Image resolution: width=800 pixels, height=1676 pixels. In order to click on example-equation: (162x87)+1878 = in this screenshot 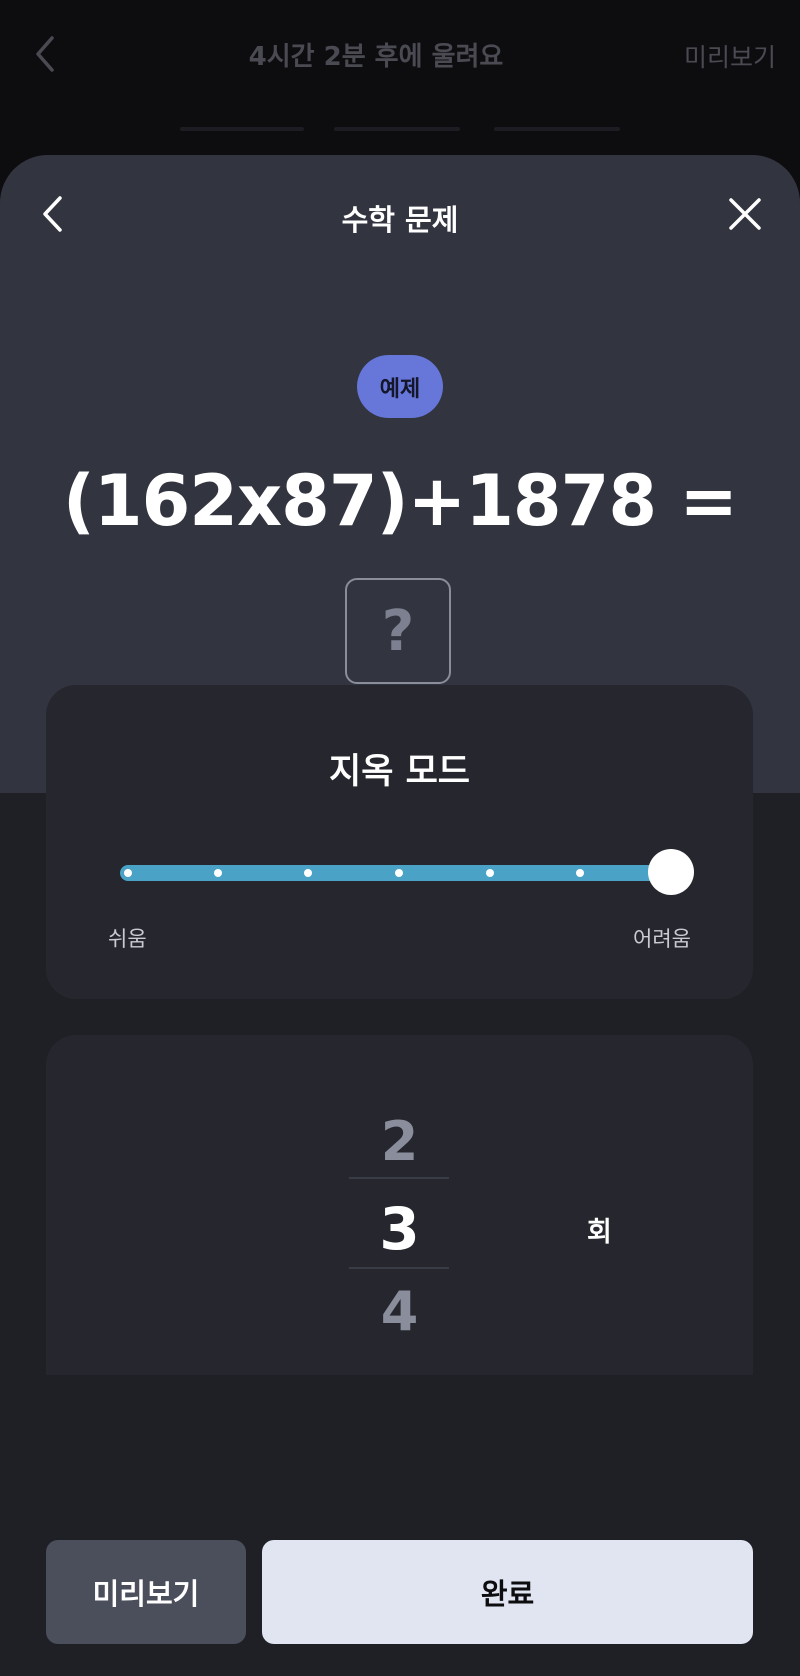, I will do `click(400, 501)`.